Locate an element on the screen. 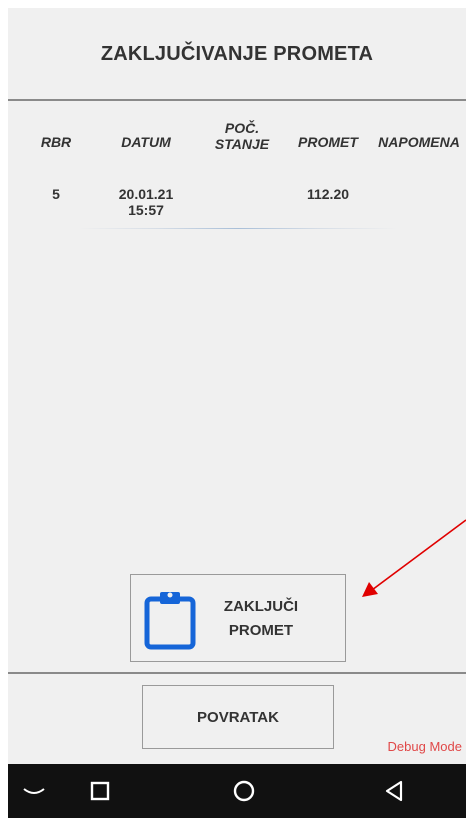 This screenshot has height=818, width=466. column-header-napomena: NAPOMENA is located at coordinates (419, 142).